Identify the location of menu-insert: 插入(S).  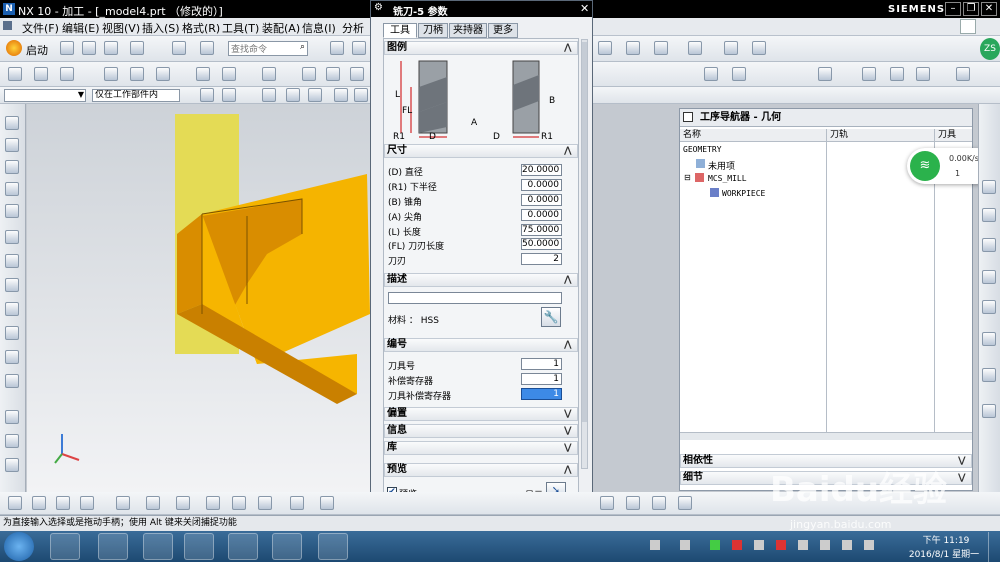
(161, 28).